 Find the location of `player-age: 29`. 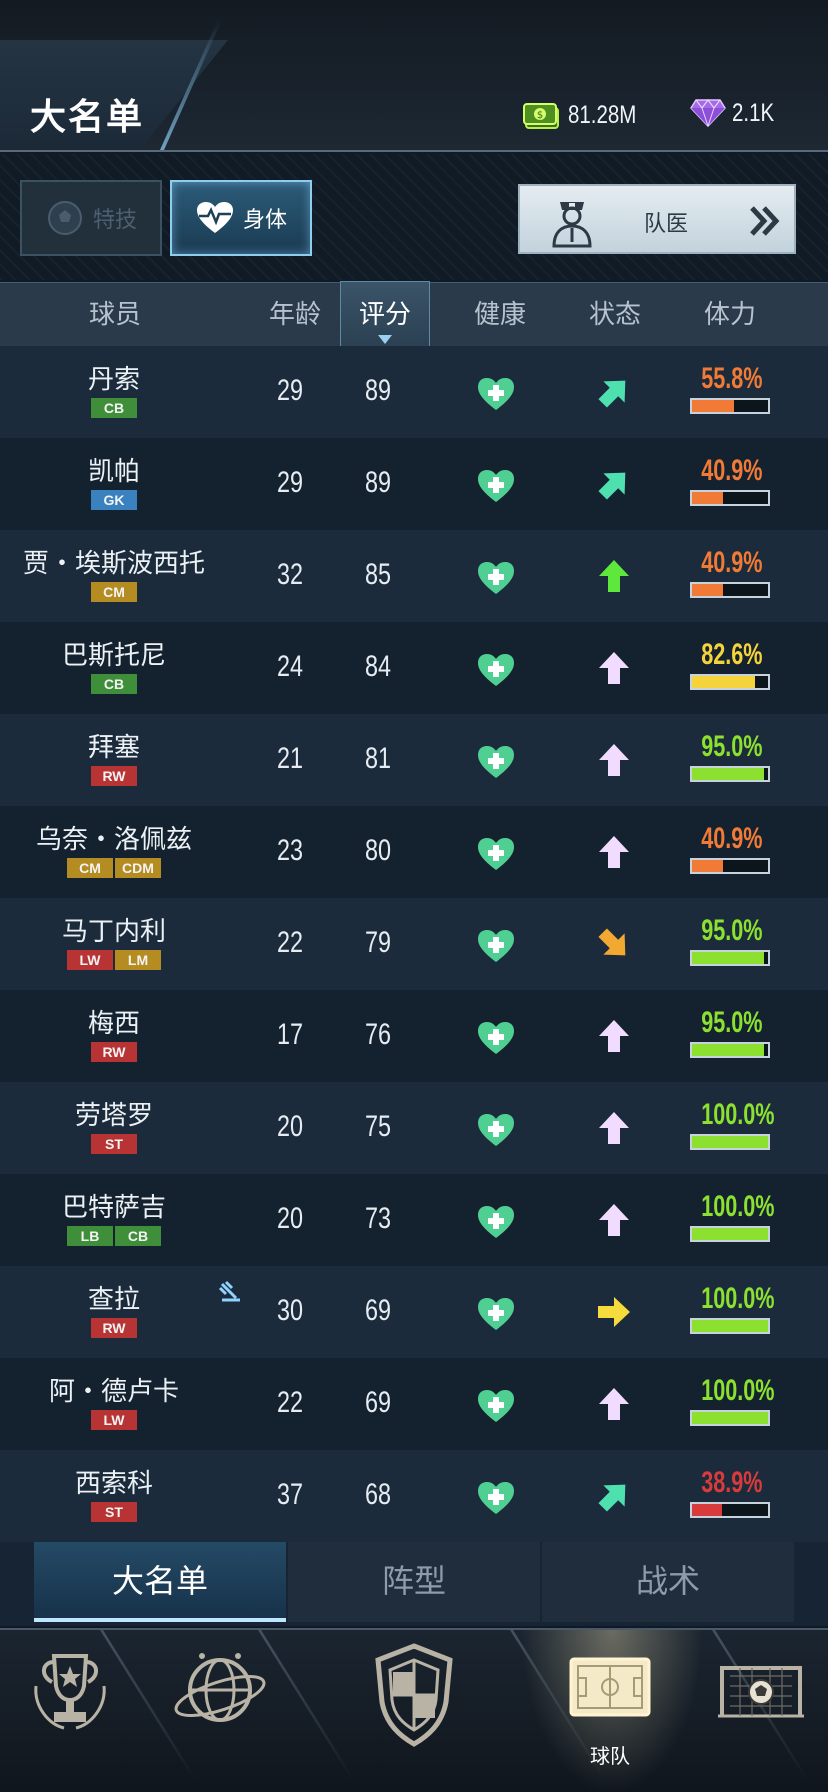

player-age: 29 is located at coordinates (290, 482).